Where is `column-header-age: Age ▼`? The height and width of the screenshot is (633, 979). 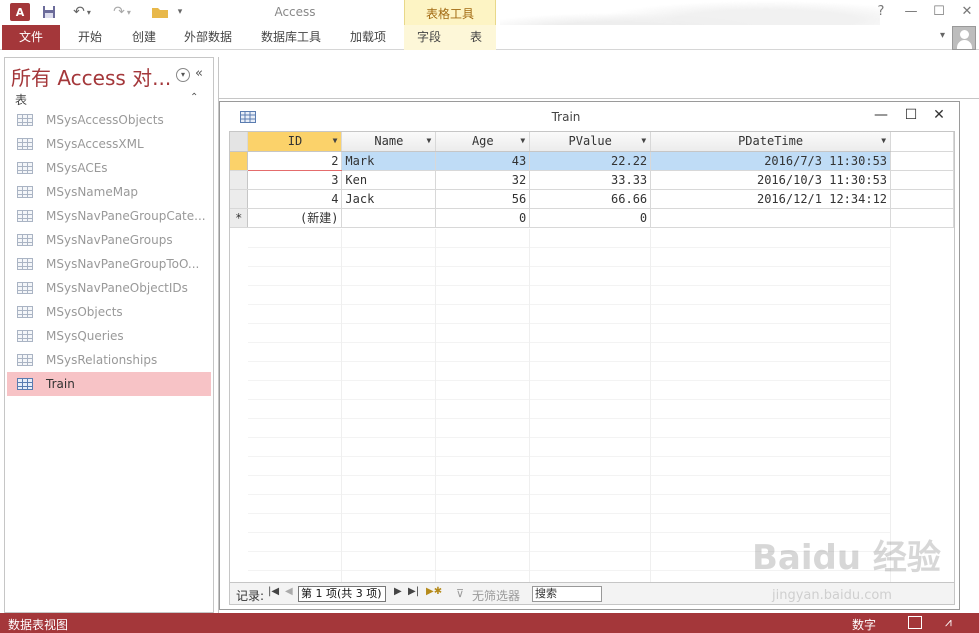 column-header-age: Age ▼ is located at coordinates (483, 142).